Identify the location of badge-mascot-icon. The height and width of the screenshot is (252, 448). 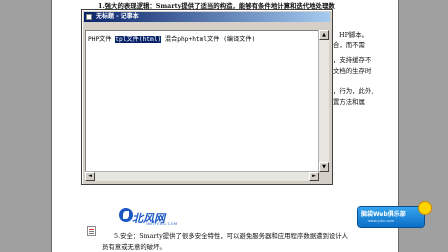
(425, 208).